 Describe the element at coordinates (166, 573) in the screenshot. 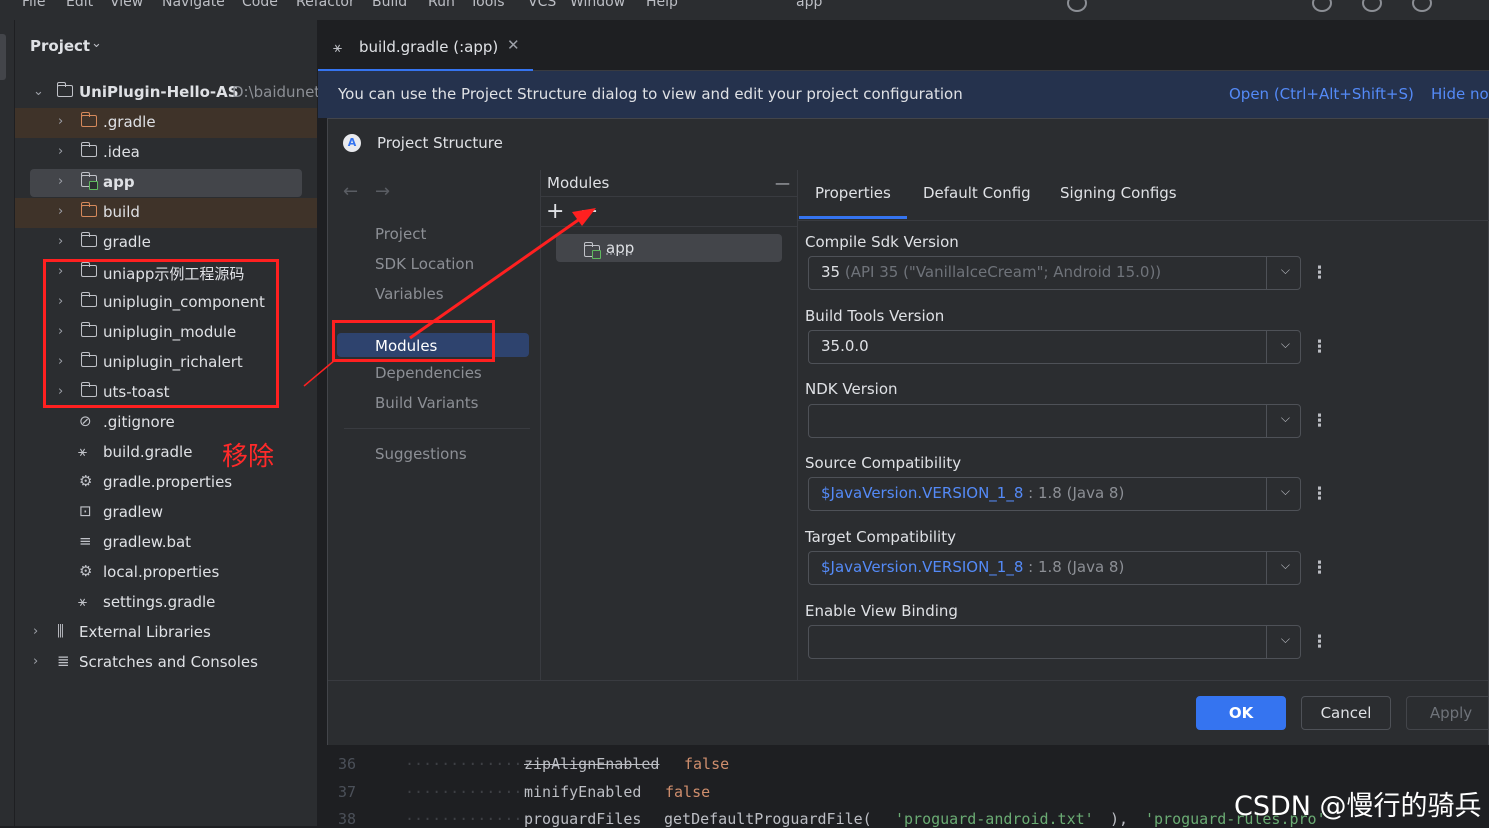

I see `tree-item: ⚙ local.properties` at that location.